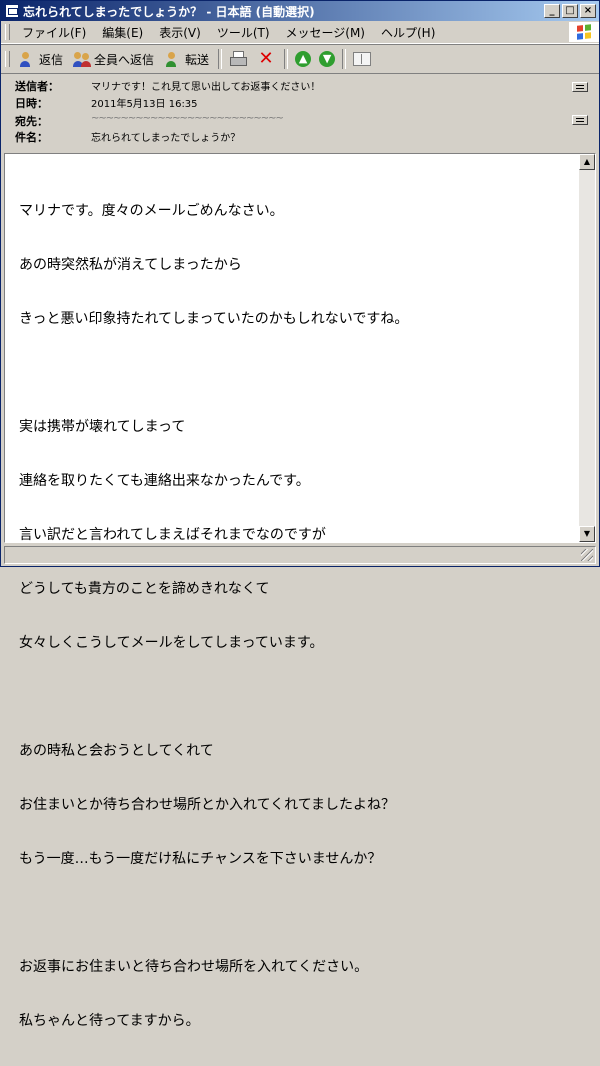  What do you see at coordinates (408, 32) in the screenshot?
I see `menu-help: ヘルプ(H)` at bounding box center [408, 32].